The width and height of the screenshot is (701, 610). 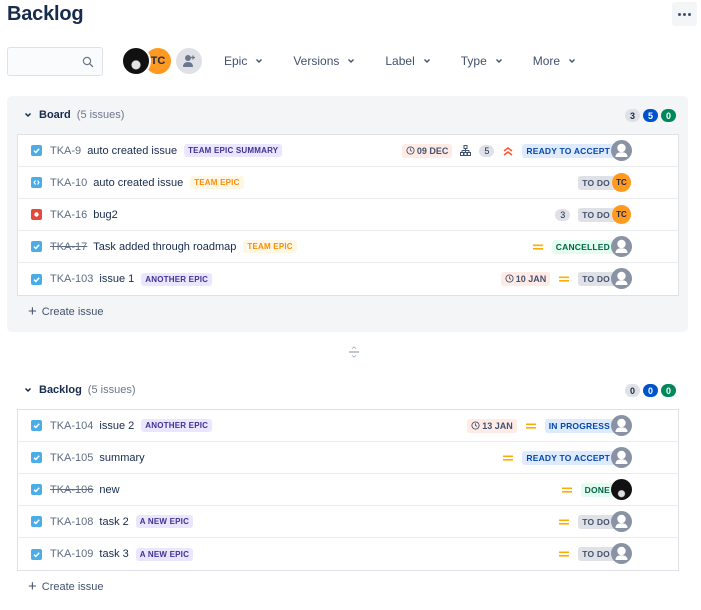 What do you see at coordinates (65, 151) in the screenshot?
I see `issue-key: TKA-9` at bounding box center [65, 151].